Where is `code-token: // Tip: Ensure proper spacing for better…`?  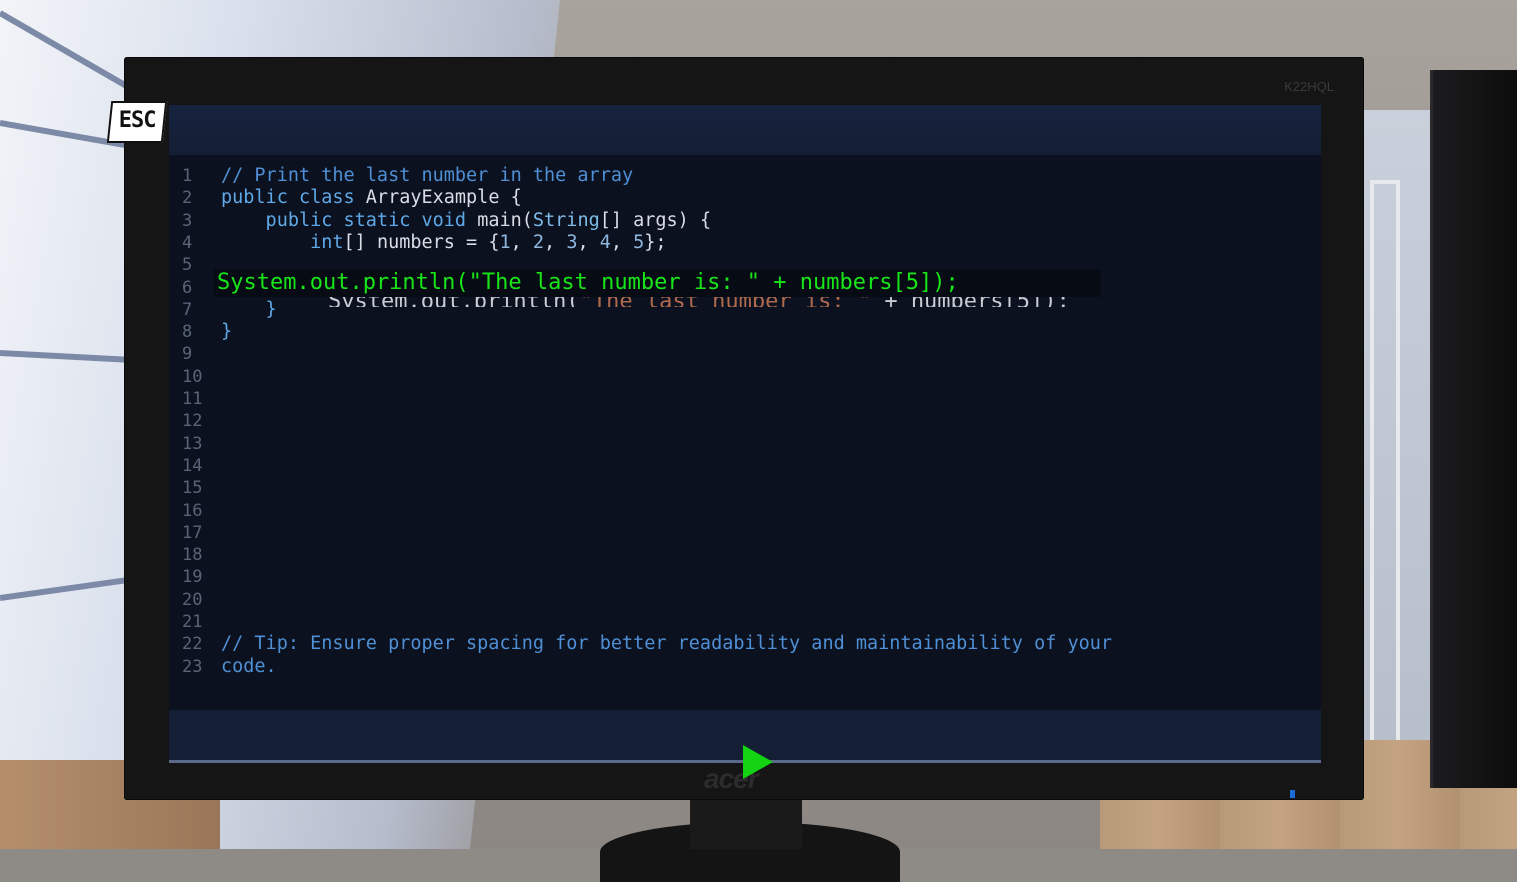
code-token: // Tip: Ensure proper spacing for better… is located at coordinates (667, 644).